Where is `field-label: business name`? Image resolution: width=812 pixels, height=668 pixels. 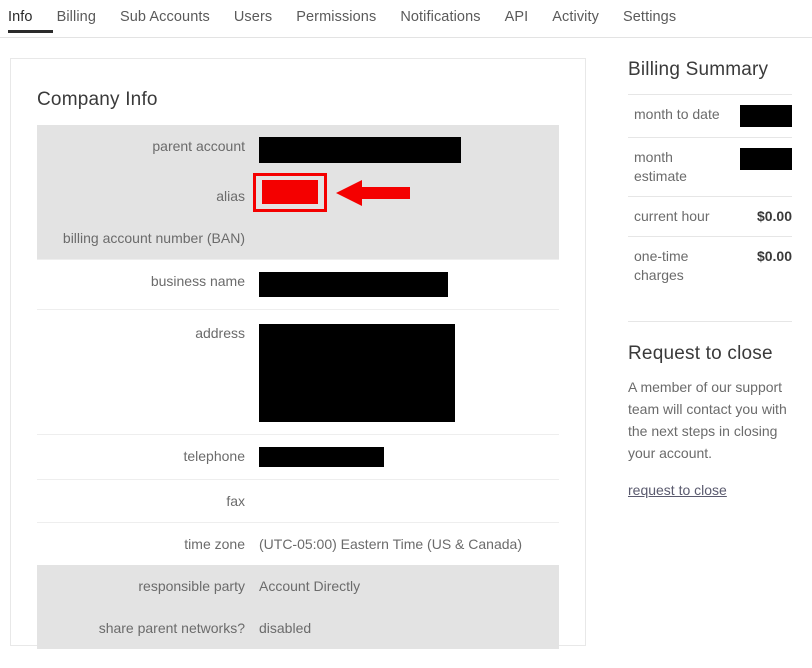
field-label: business name is located at coordinates (197, 281).